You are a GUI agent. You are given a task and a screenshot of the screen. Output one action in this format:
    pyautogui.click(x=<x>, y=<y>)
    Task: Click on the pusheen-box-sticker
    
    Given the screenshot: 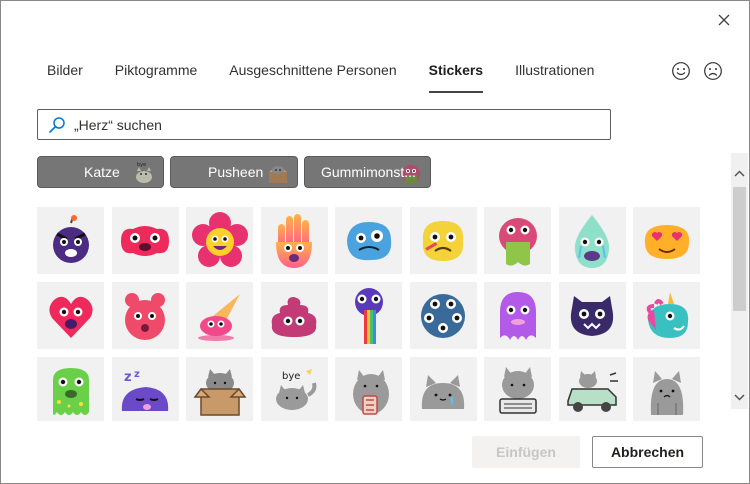 What is the action you would take?
    pyautogui.click(x=219, y=392)
    